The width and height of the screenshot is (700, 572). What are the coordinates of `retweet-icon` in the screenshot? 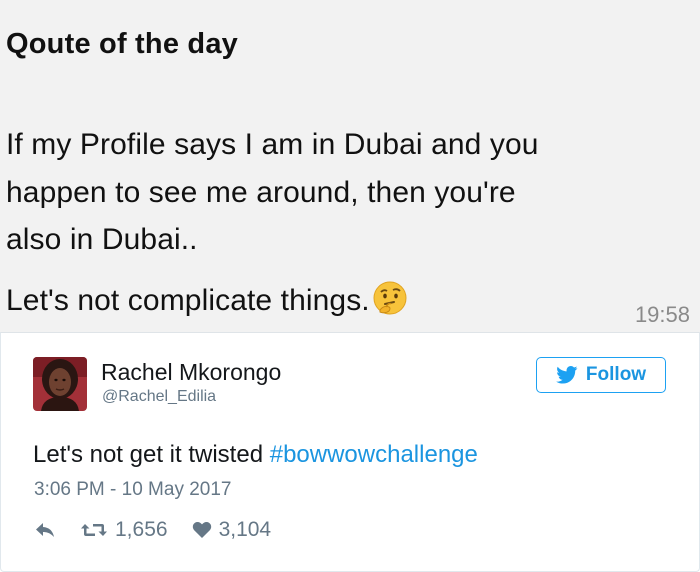 It's located at (94, 530).